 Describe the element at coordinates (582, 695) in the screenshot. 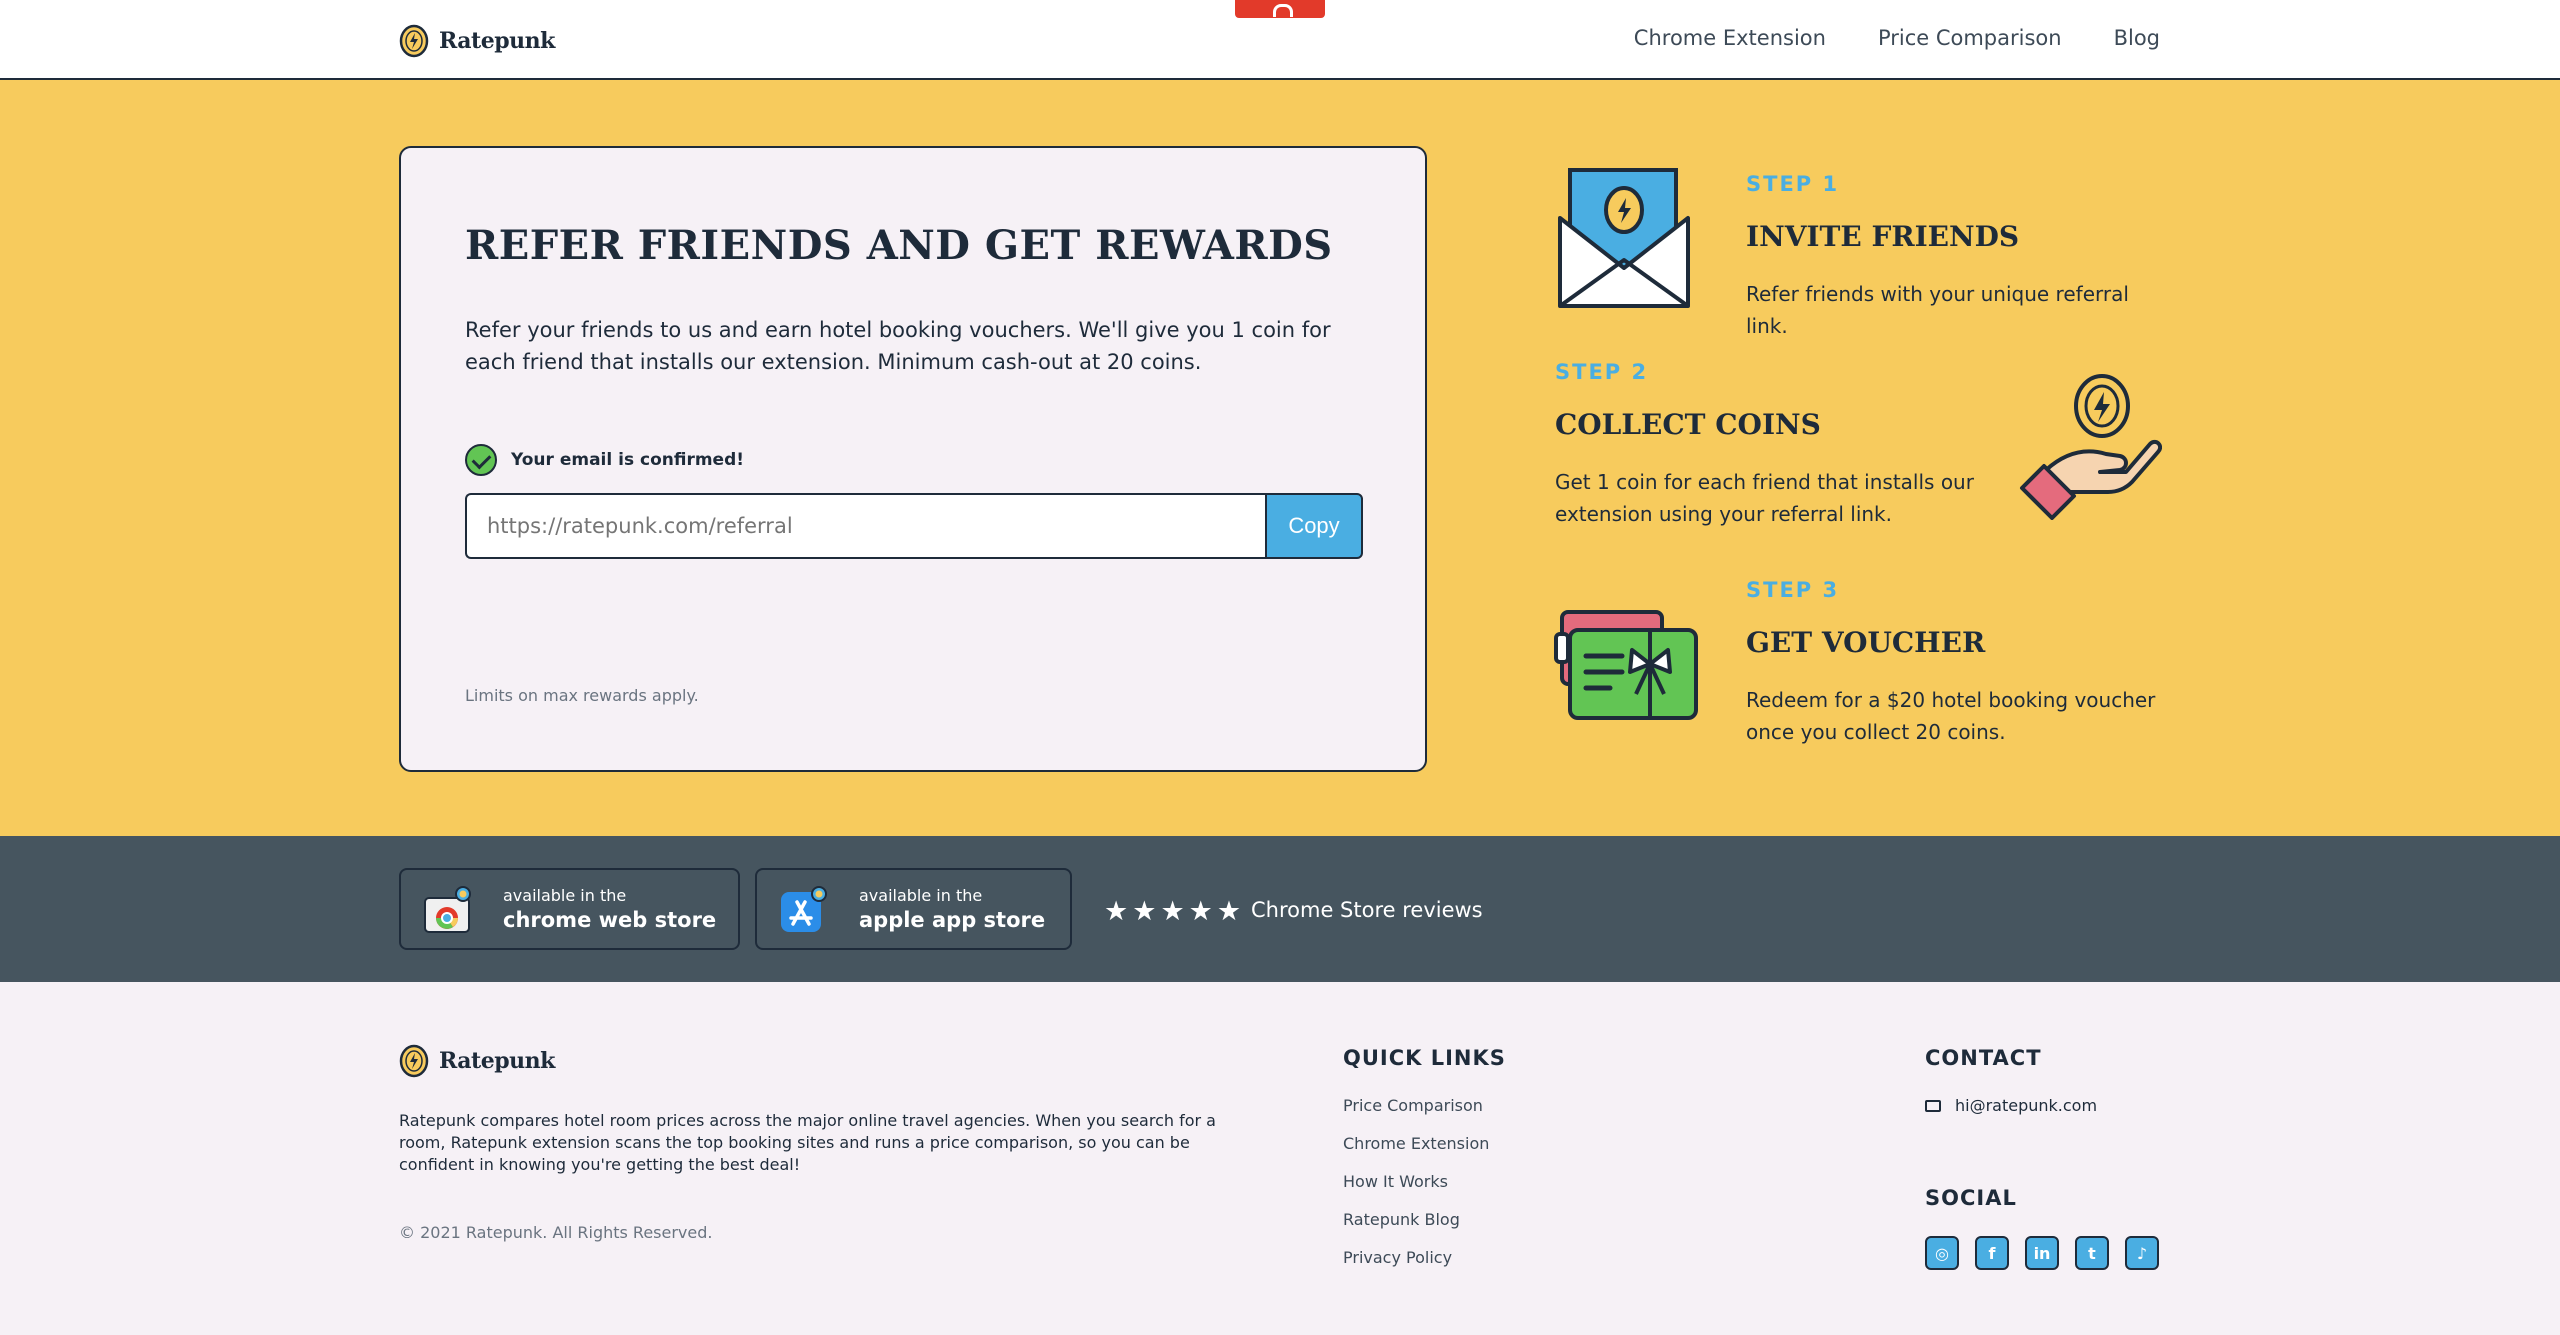

I see `limits-note: Limits on max rewards apply.` at that location.